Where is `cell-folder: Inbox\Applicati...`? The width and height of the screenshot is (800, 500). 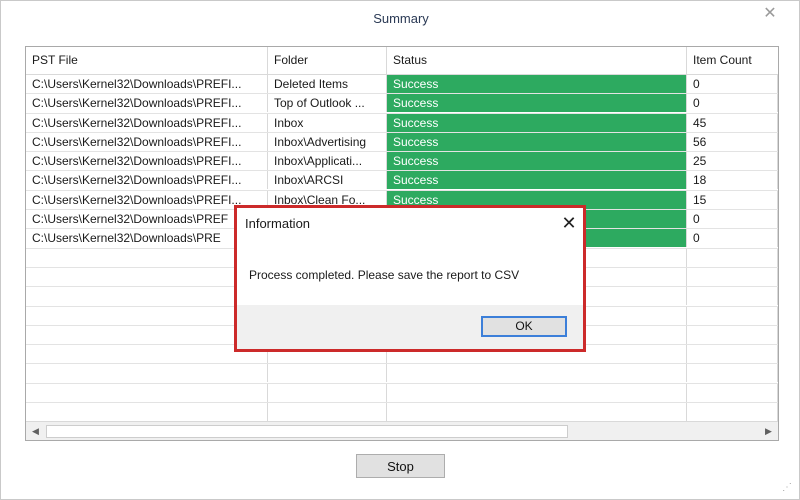
cell-folder: Inbox\Applicati... is located at coordinates (327, 161).